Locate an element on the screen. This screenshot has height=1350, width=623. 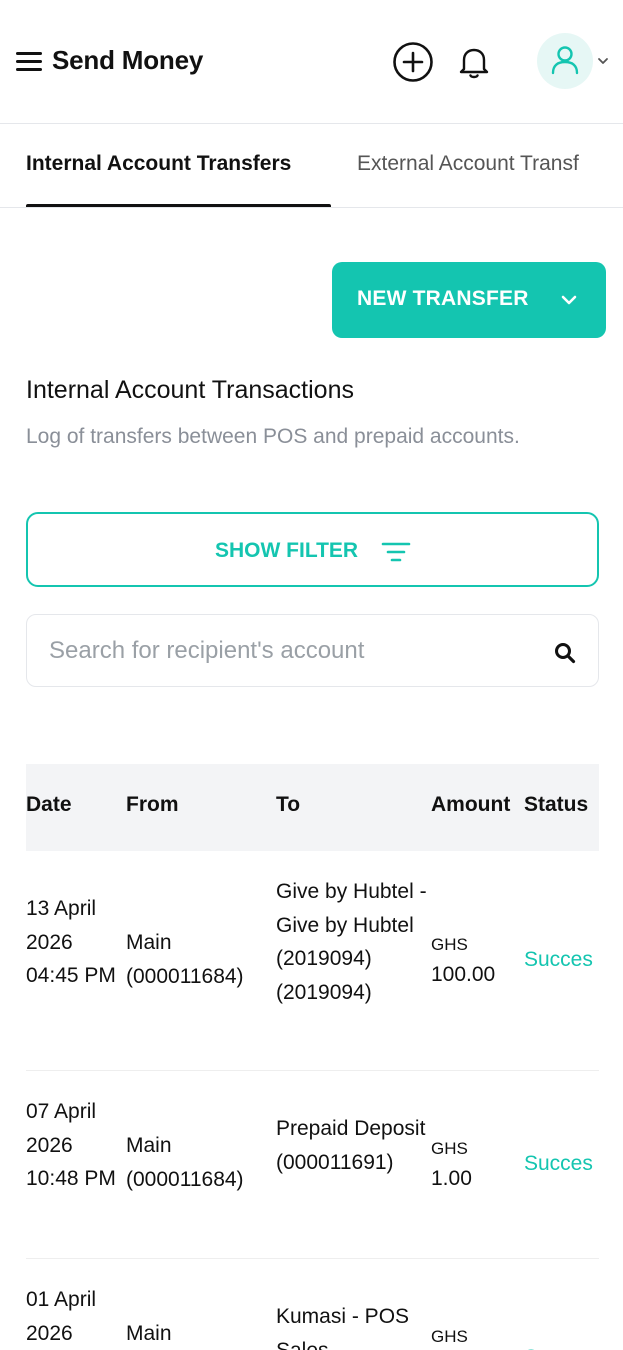
new-transfer-button: NEW TRANSFER is located at coordinates (469, 300).